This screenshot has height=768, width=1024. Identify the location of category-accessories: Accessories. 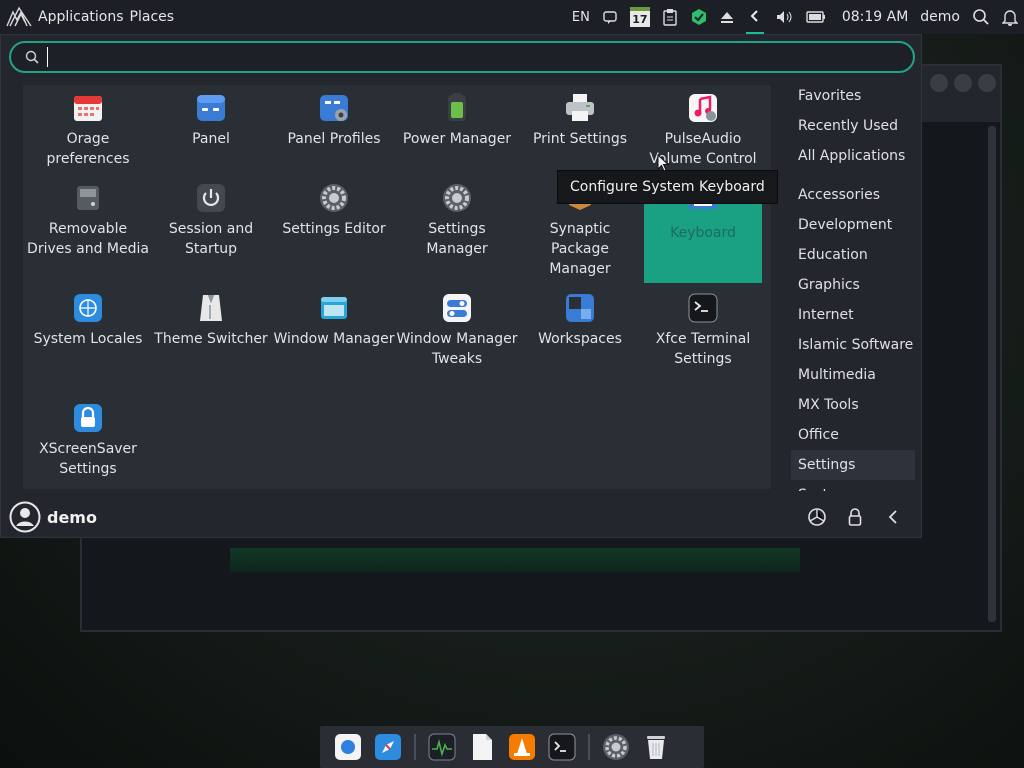
(853, 195).